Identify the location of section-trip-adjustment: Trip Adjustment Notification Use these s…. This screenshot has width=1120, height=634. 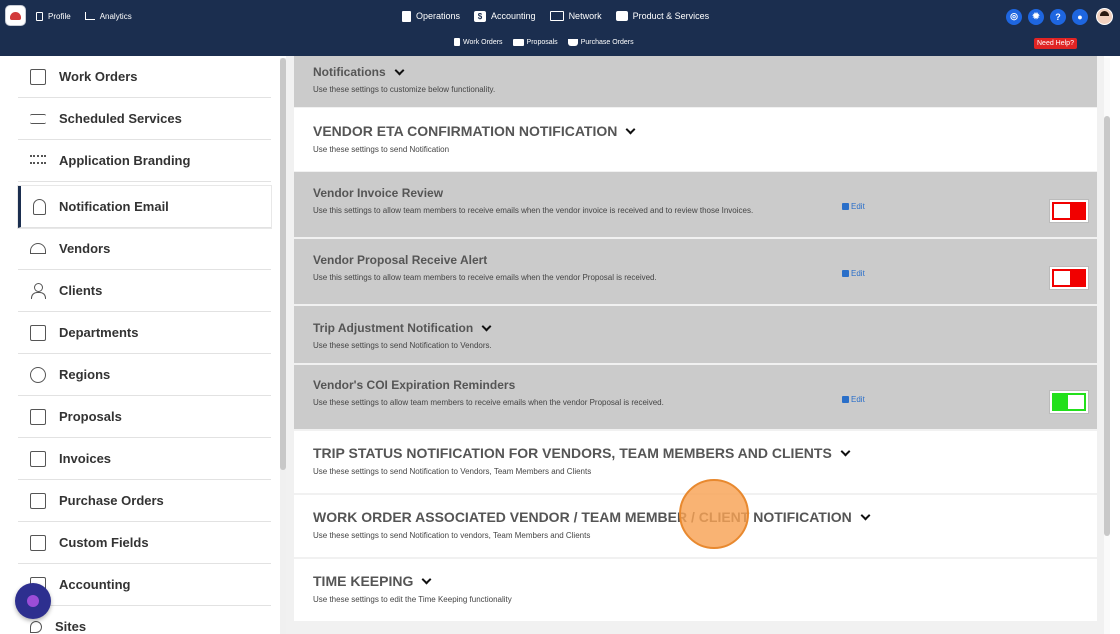
(695, 334).